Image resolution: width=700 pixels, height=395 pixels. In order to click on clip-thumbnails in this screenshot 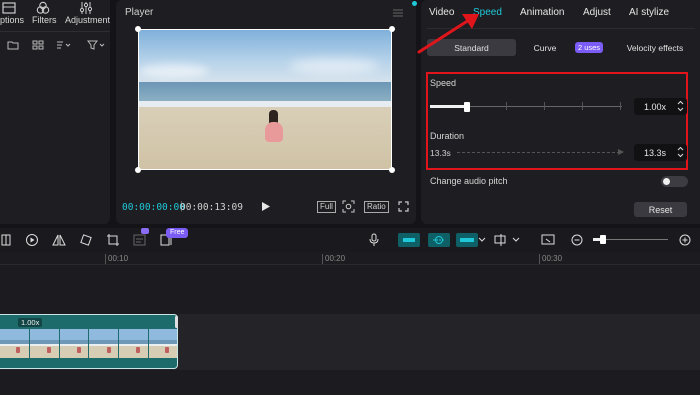, I will do `click(88, 343)`.